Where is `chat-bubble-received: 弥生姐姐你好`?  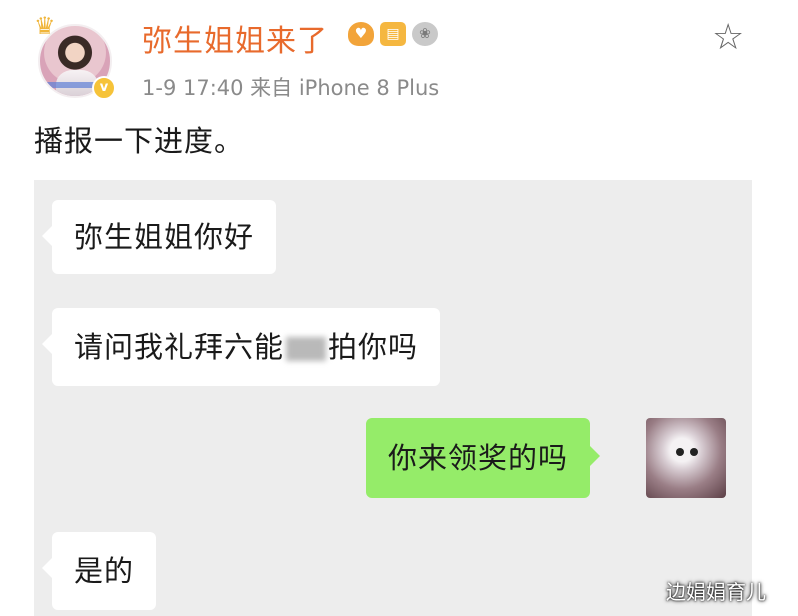
chat-bubble-received: 弥生姐姐你好 is located at coordinates (159, 237).